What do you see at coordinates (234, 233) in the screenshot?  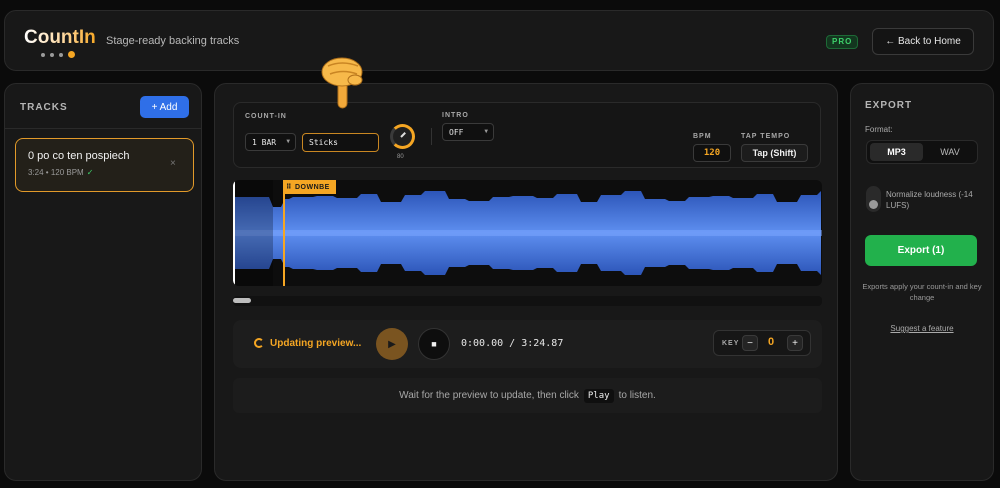 I see `playhead` at bounding box center [234, 233].